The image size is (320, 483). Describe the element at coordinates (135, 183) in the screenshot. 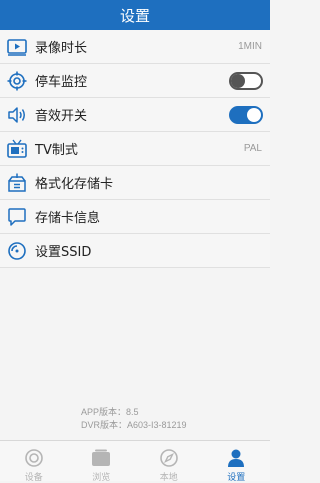

I see `setting-format-card: 格式化存储卡` at that location.